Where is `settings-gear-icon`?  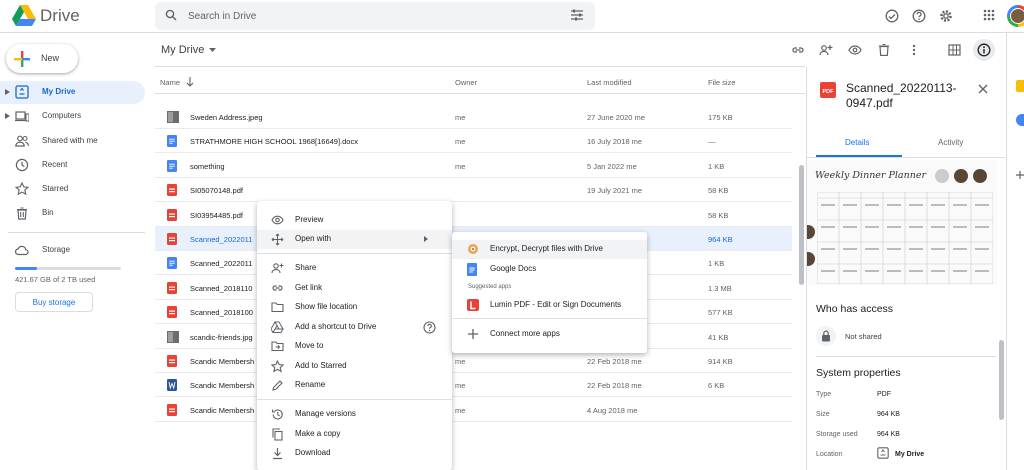 settings-gear-icon is located at coordinates (946, 16).